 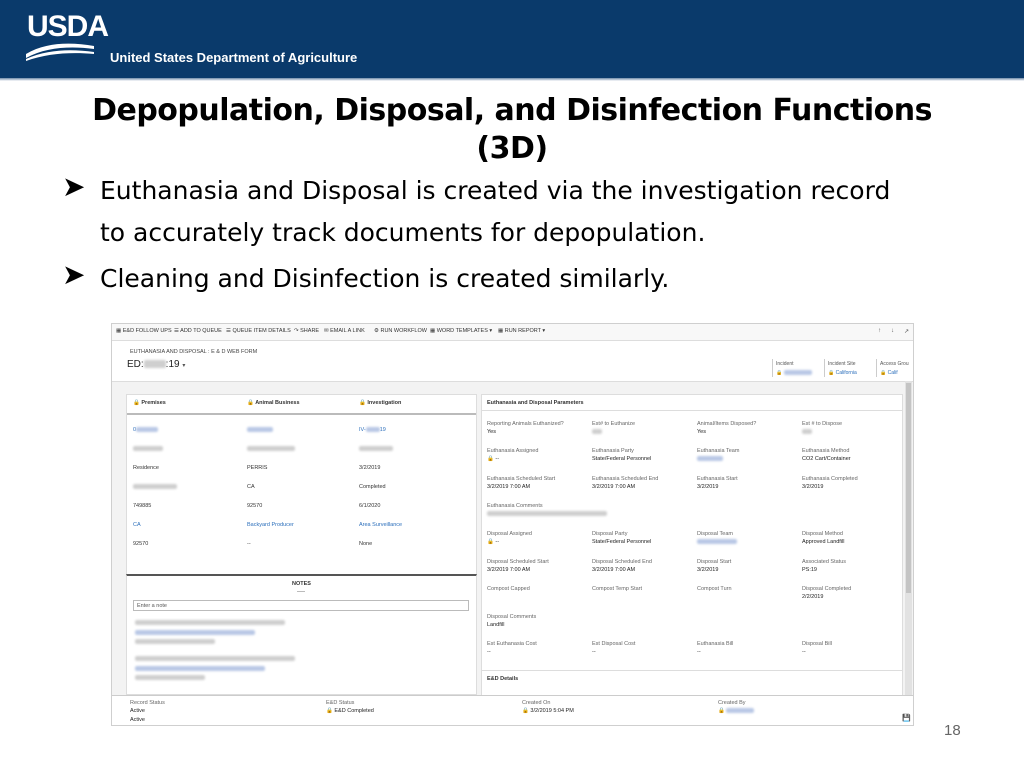 What do you see at coordinates (521, 331) in the screenshot?
I see `run-report-button: ▦ RUN REPORT ▾` at bounding box center [521, 331].